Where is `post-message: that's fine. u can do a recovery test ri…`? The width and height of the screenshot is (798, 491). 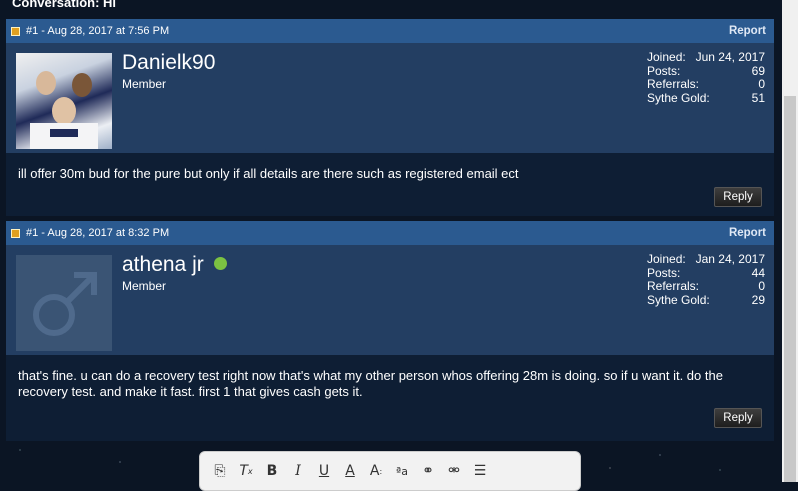 post-message: that's fine. u can do a recovery test ri… is located at coordinates (370, 383).